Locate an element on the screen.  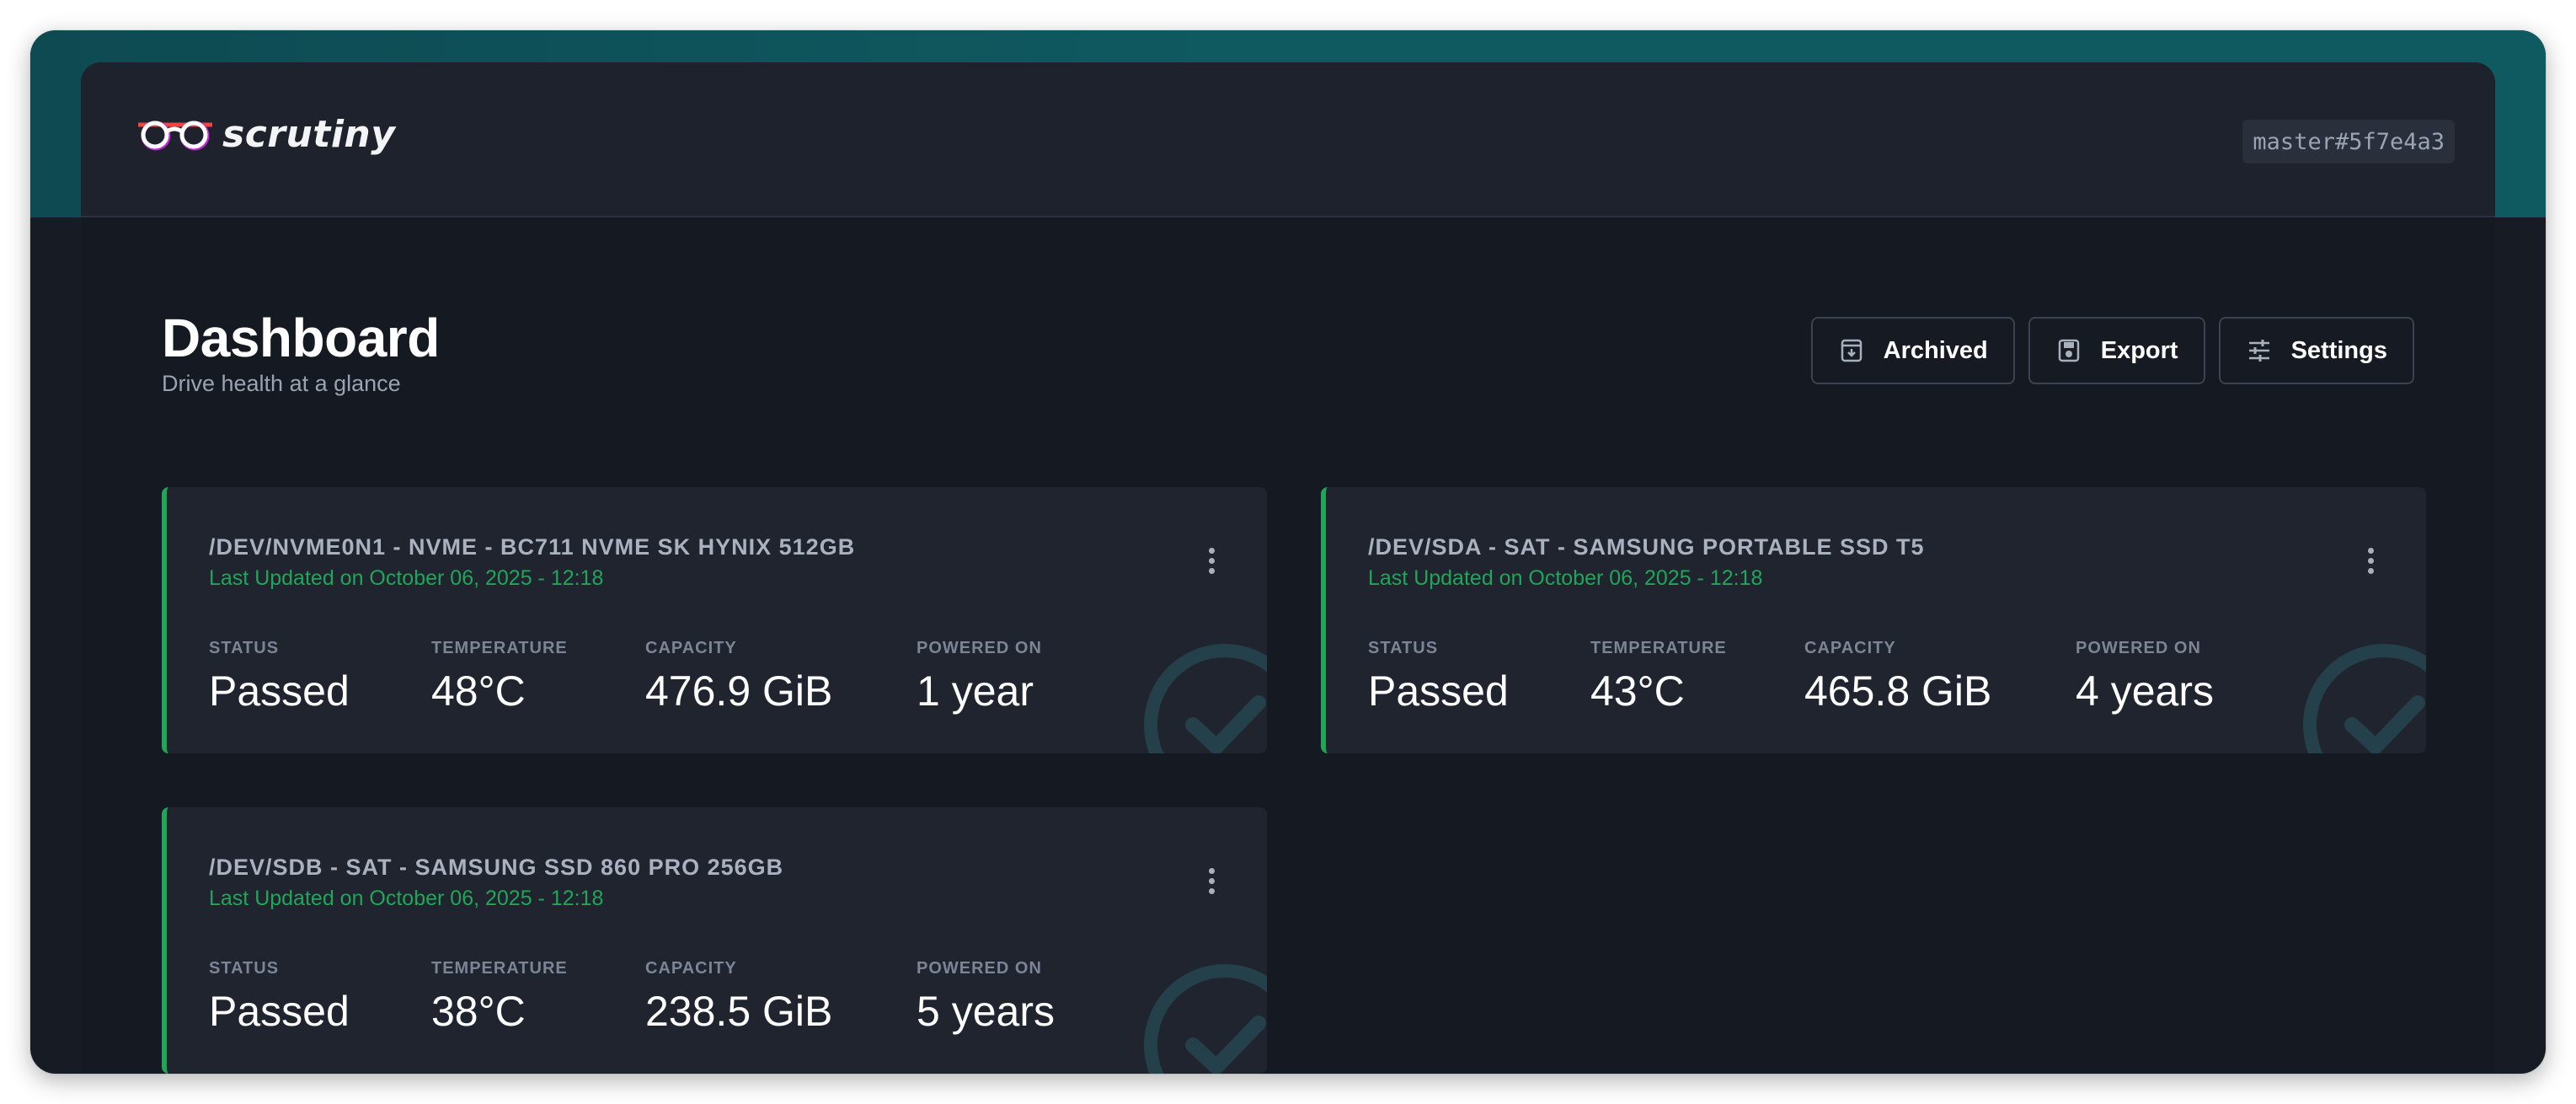
powered-on-stat: Powered On 4 years is located at coordinates (2145, 677).